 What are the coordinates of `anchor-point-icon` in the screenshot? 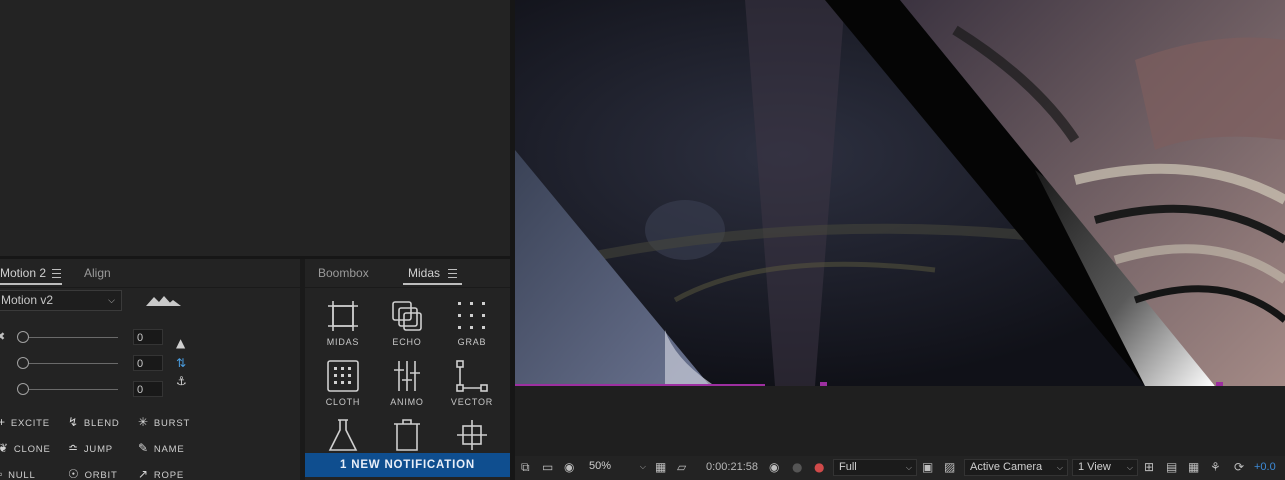 It's located at (472, 435).